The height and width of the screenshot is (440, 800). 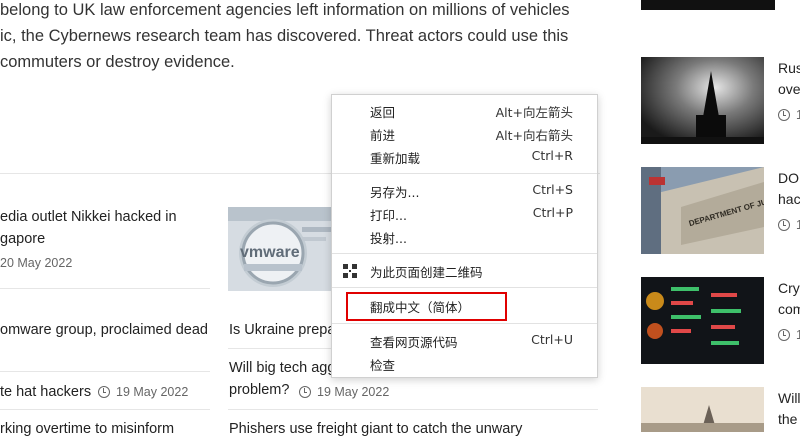 I want to click on vmware-logo-text: vmware, so click(x=270, y=252).